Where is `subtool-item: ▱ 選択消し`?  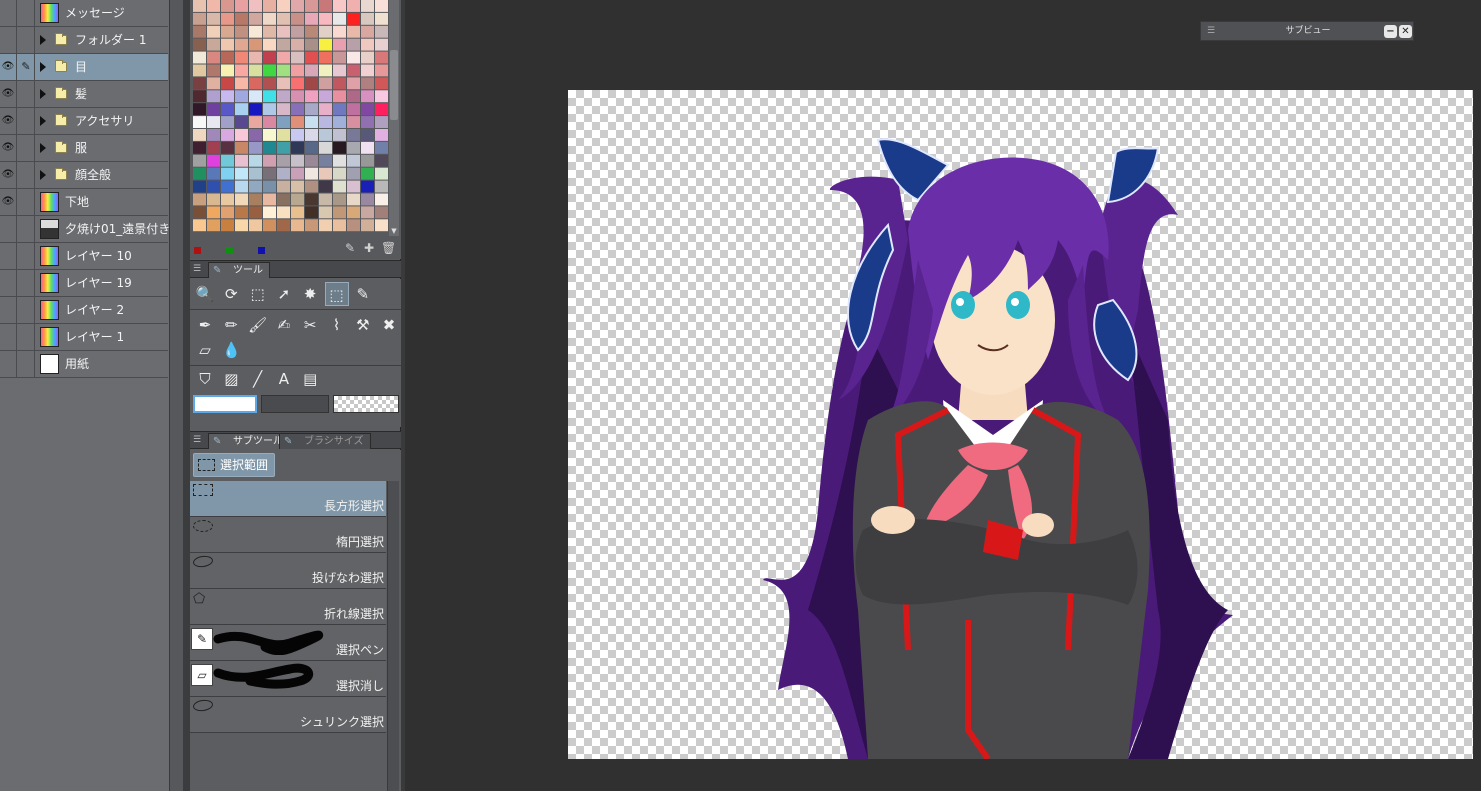
subtool-item: ▱ 選択消し is located at coordinates (288, 679).